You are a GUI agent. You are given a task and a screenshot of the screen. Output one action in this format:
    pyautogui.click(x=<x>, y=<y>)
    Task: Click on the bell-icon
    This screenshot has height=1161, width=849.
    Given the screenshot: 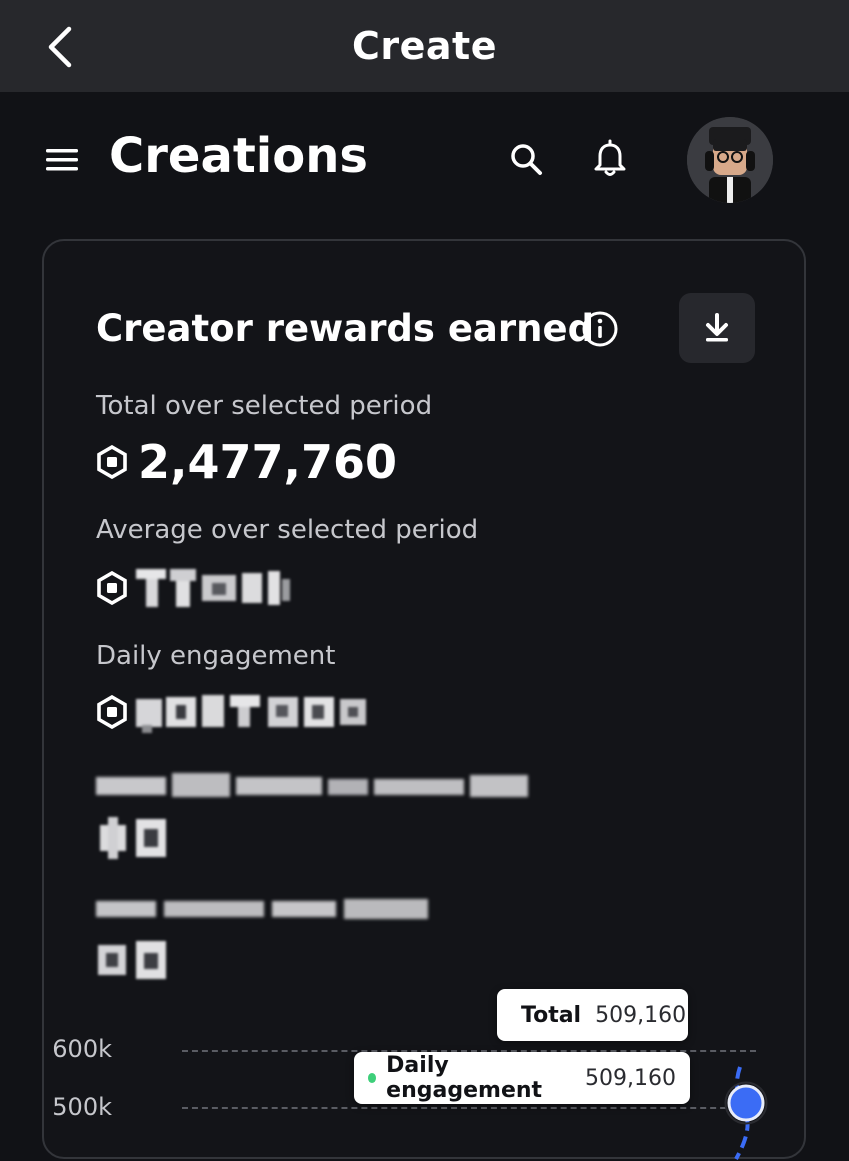 What is the action you would take?
    pyautogui.click(x=610, y=157)
    